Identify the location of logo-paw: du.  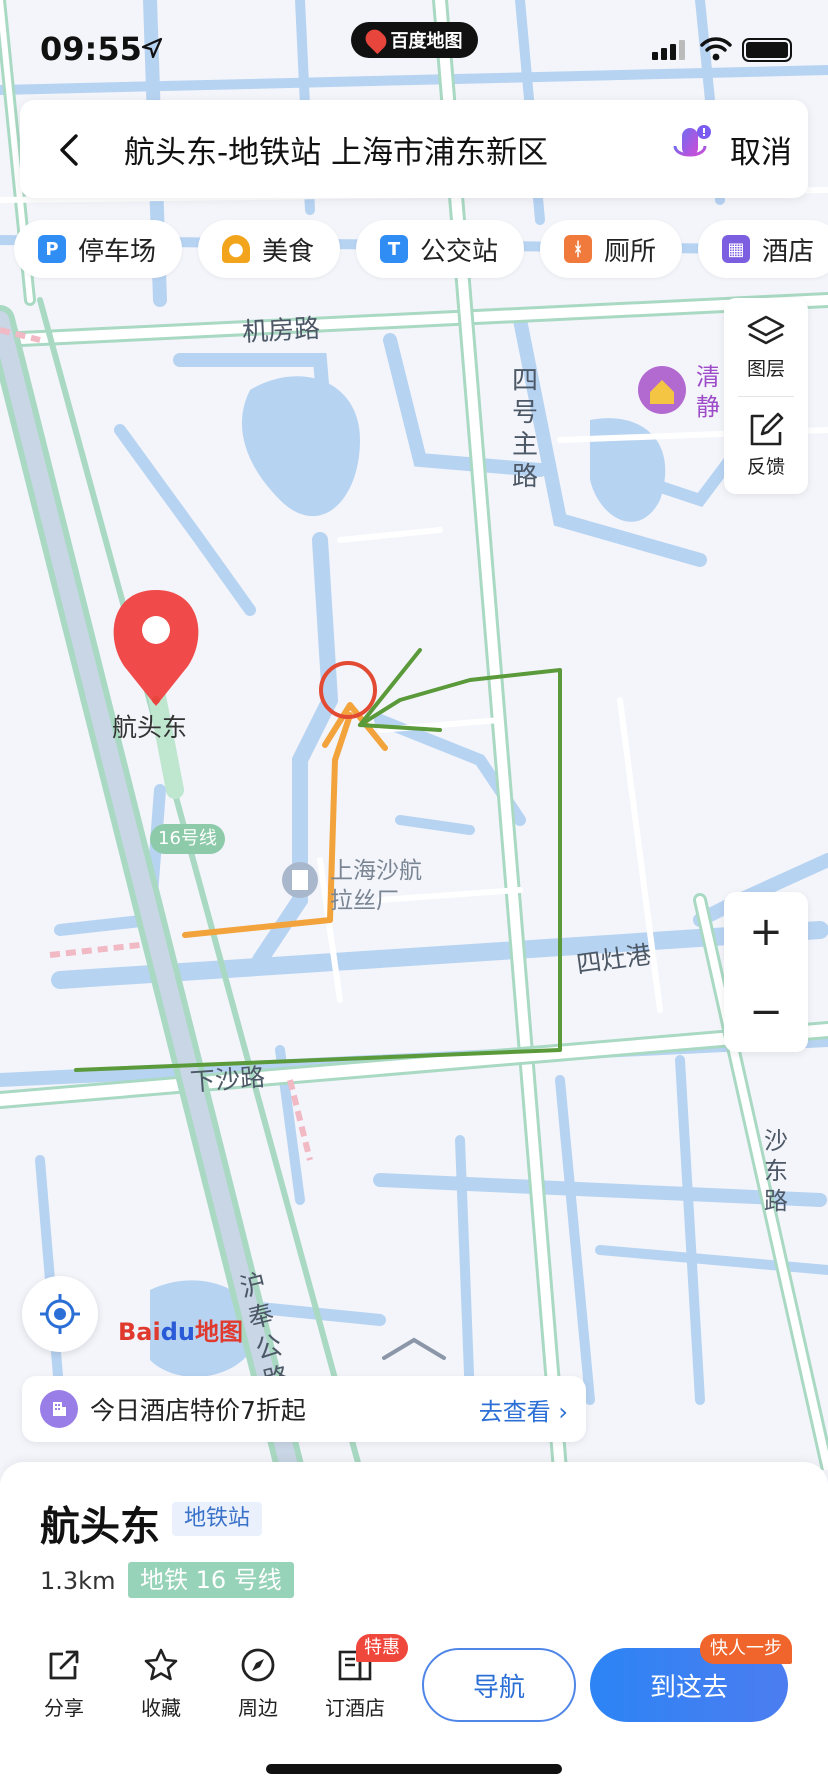
(177, 1332).